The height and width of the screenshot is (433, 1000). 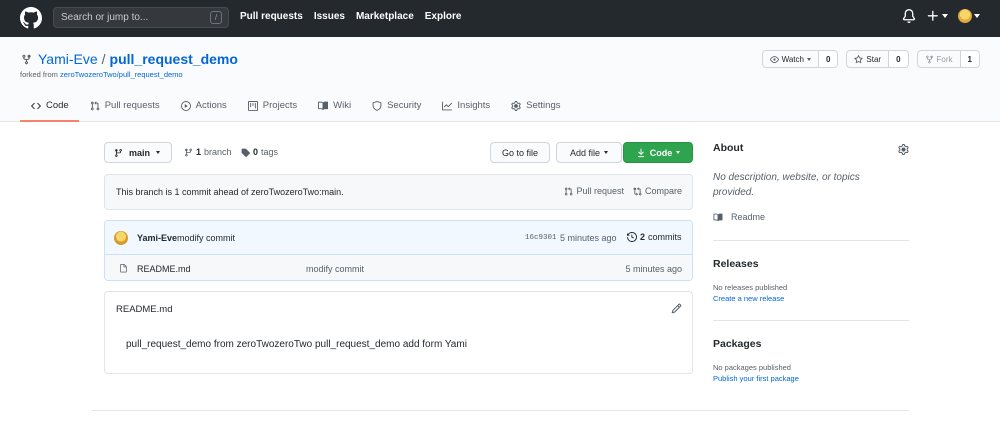 I want to click on watch-button: Watch 0, so click(x=800, y=59).